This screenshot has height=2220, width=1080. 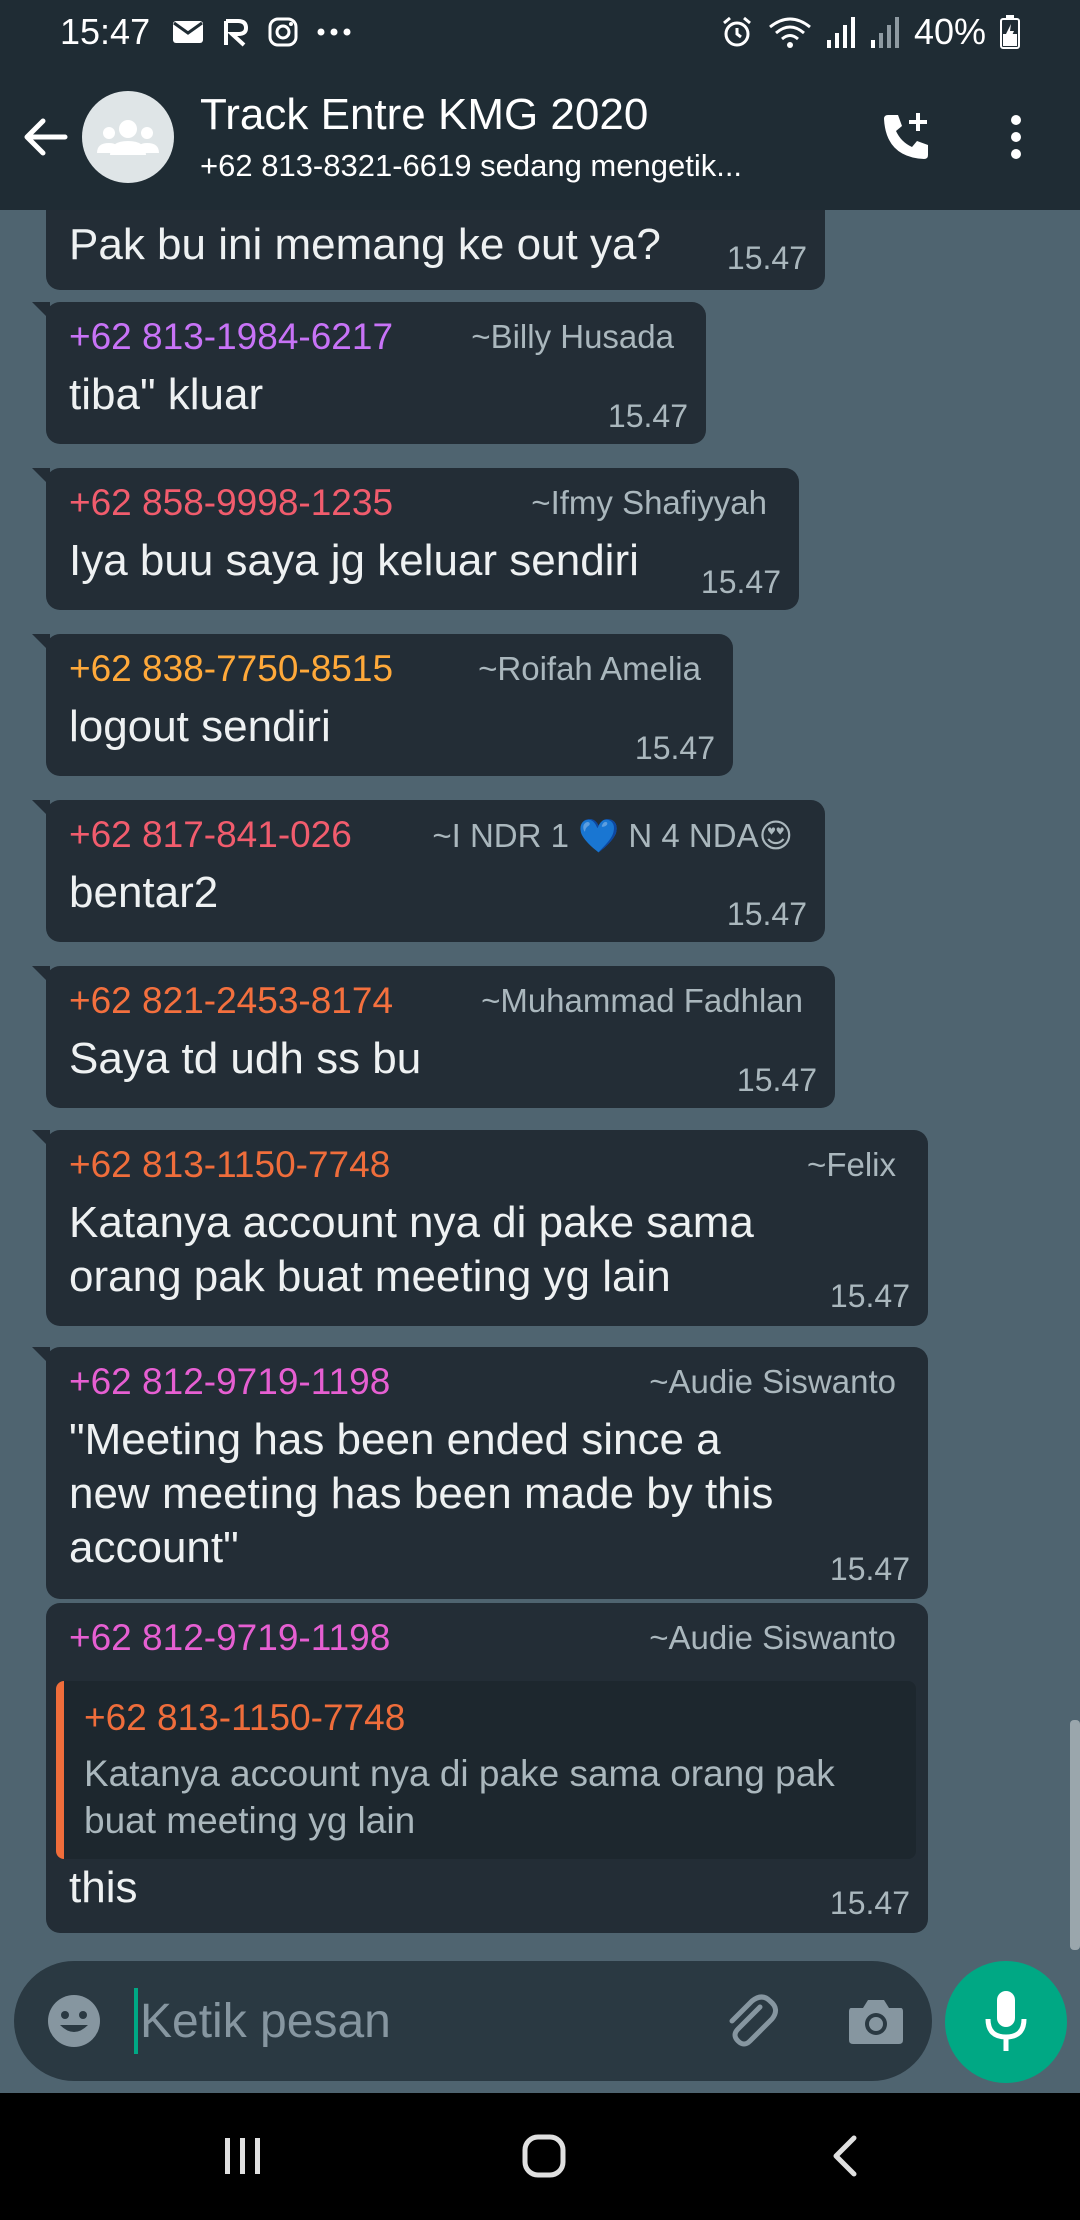 I want to click on status-bar: 15:47 40%, so click(x=540, y=31).